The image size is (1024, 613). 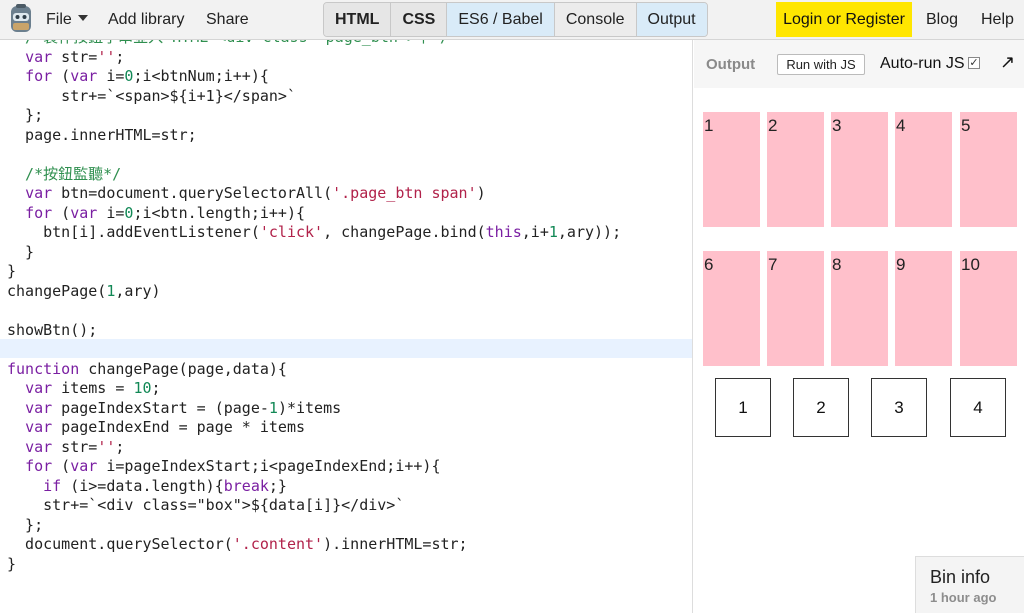 What do you see at coordinates (844, 19) in the screenshot?
I see `login-register-button: Login or Register` at bounding box center [844, 19].